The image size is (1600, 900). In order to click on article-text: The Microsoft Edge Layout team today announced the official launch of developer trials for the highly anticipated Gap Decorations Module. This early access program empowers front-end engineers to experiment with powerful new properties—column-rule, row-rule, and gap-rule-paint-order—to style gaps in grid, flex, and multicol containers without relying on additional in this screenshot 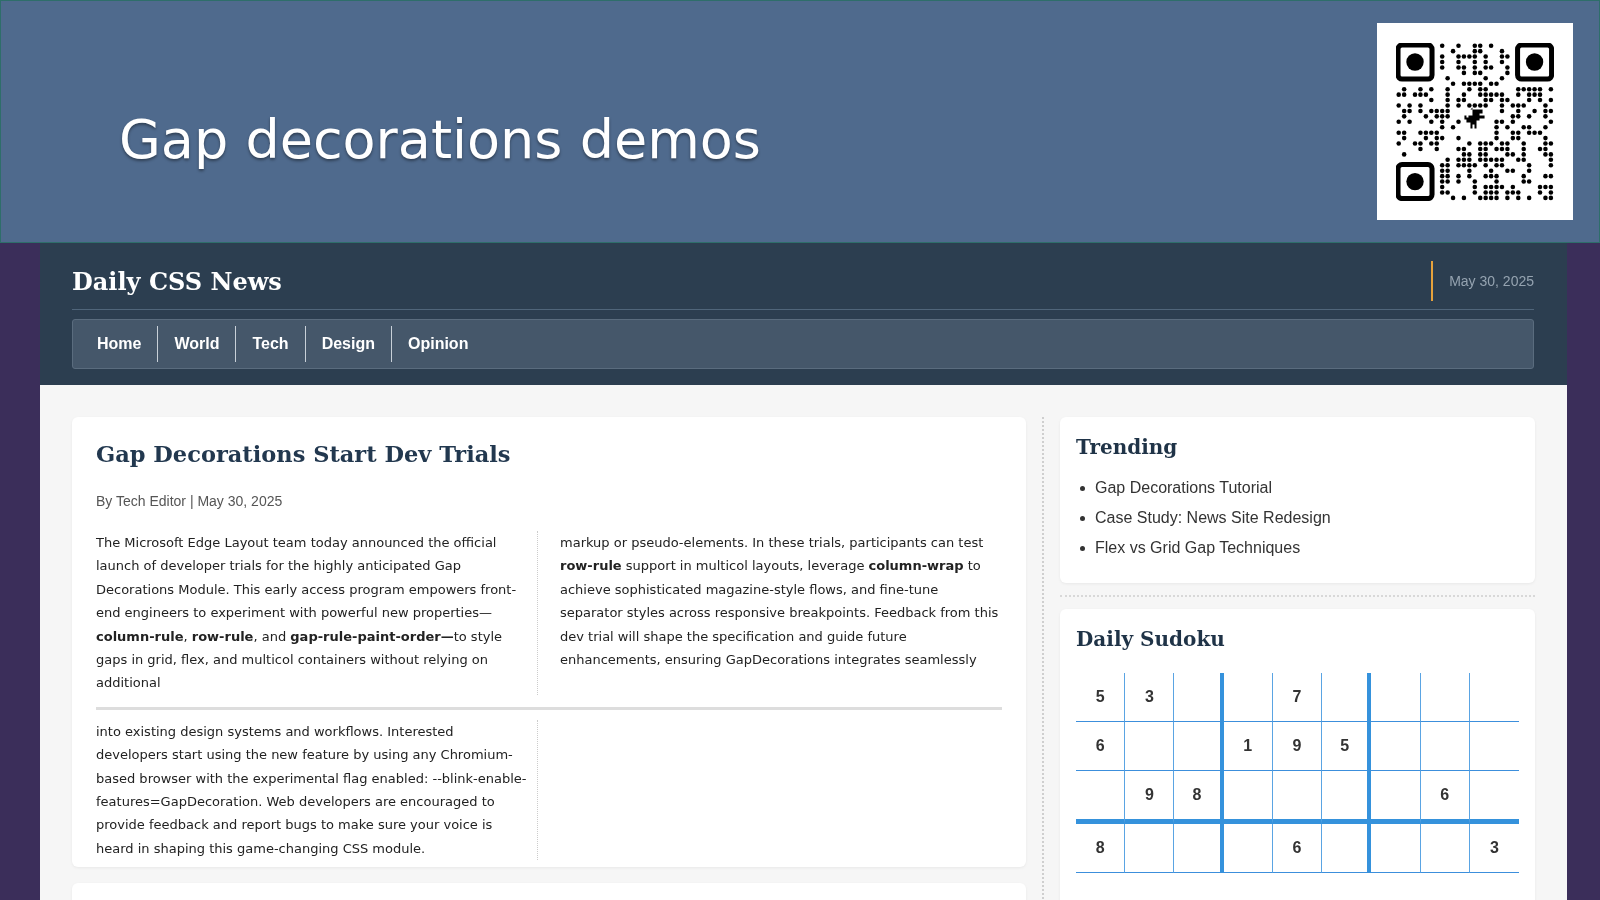, I will do `click(317, 613)`.